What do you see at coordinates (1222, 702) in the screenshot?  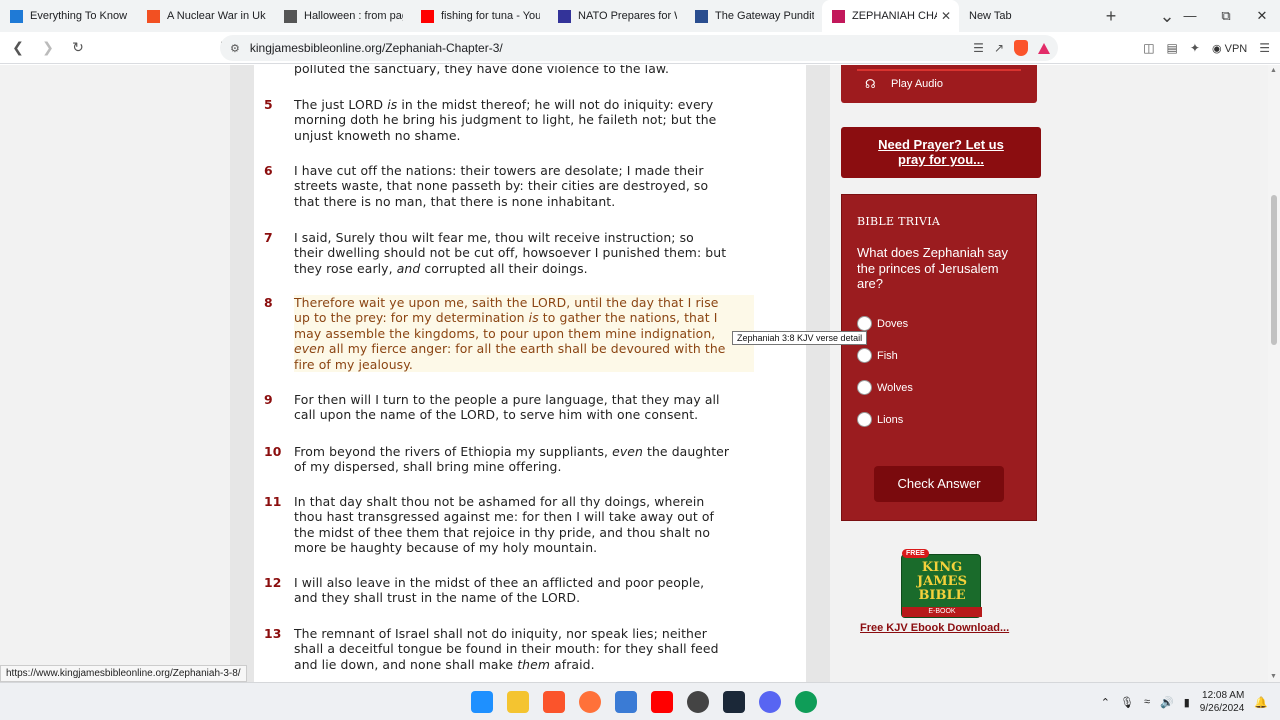 I see `clock: 12:08 AM 9/26/2024` at bounding box center [1222, 702].